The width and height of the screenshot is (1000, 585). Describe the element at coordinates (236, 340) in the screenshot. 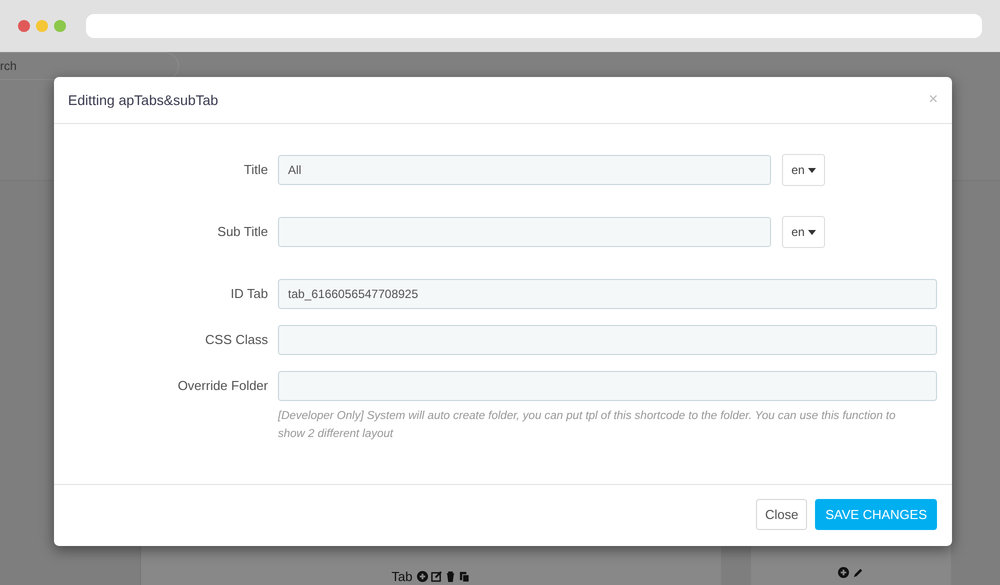

I see `field-label: CSS Class` at that location.